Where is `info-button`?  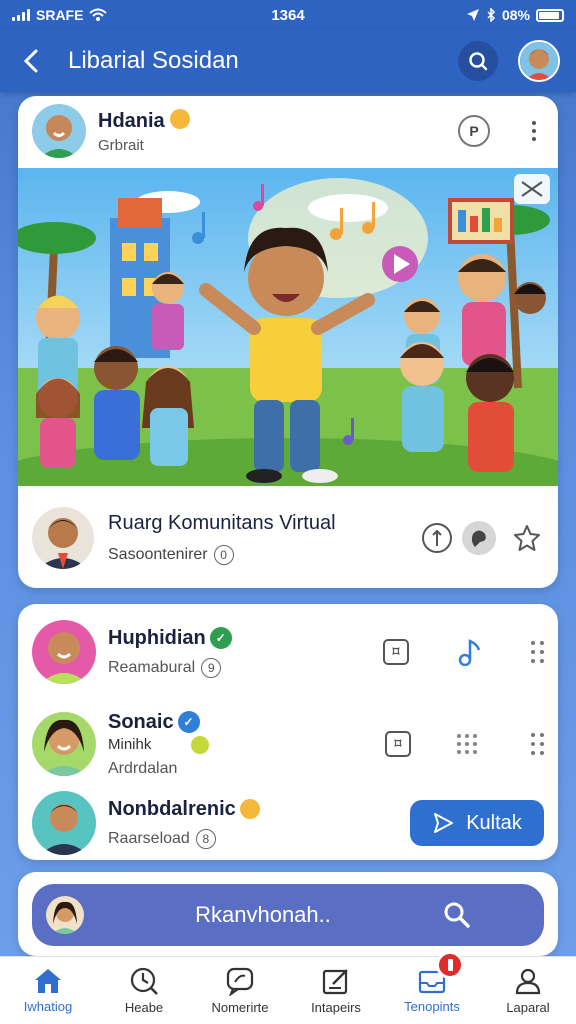 info-button is located at coordinates (437, 538).